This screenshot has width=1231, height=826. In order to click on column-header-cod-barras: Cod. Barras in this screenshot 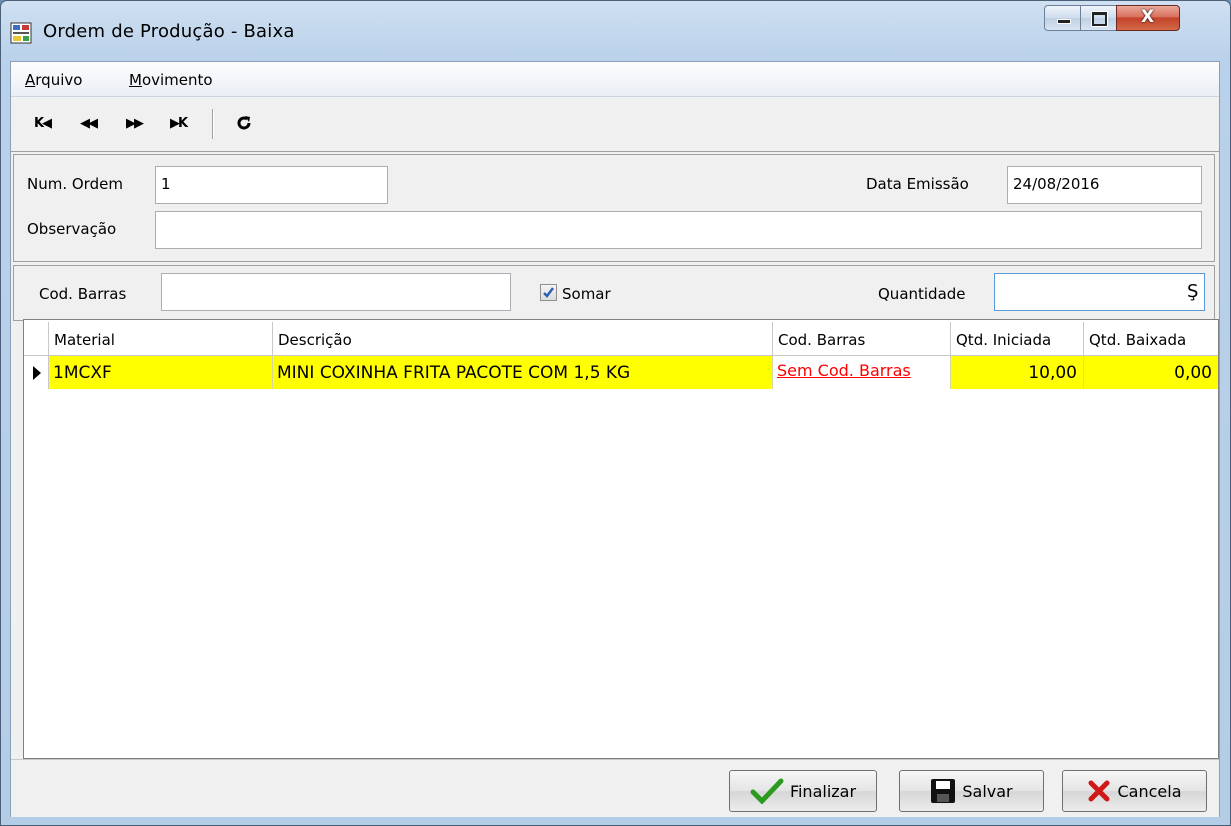, I will do `click(862, 339)`.